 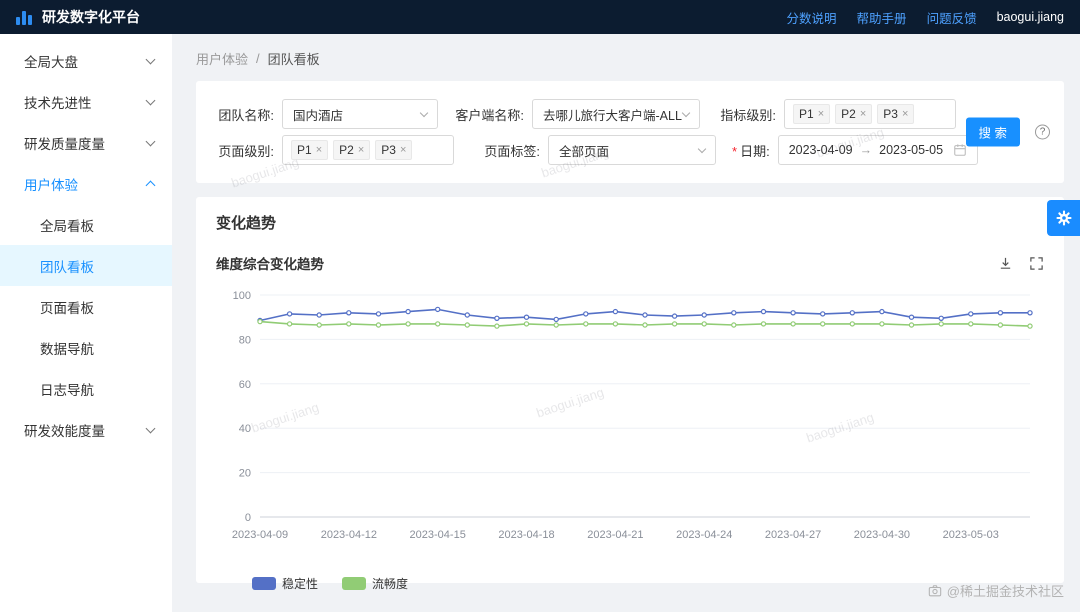 I want to click on breadcrumb: 用户体验 / 团队看板, so click(x=630, y=58).